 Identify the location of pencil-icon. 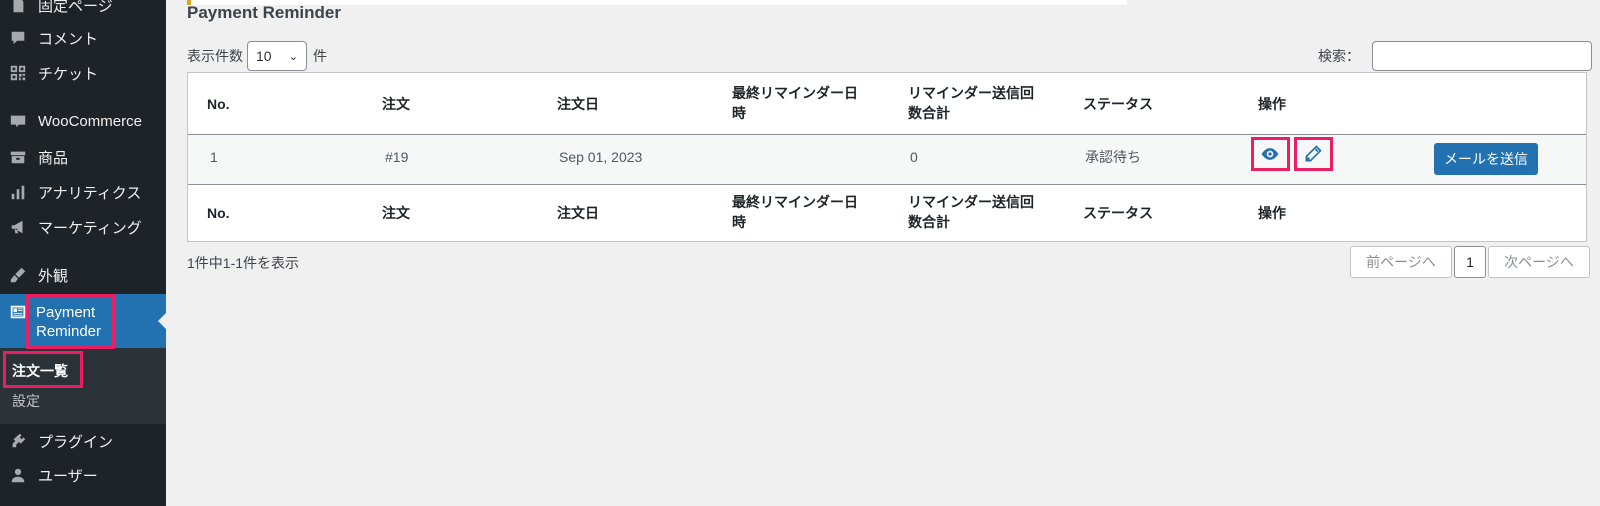
(1313, 153).